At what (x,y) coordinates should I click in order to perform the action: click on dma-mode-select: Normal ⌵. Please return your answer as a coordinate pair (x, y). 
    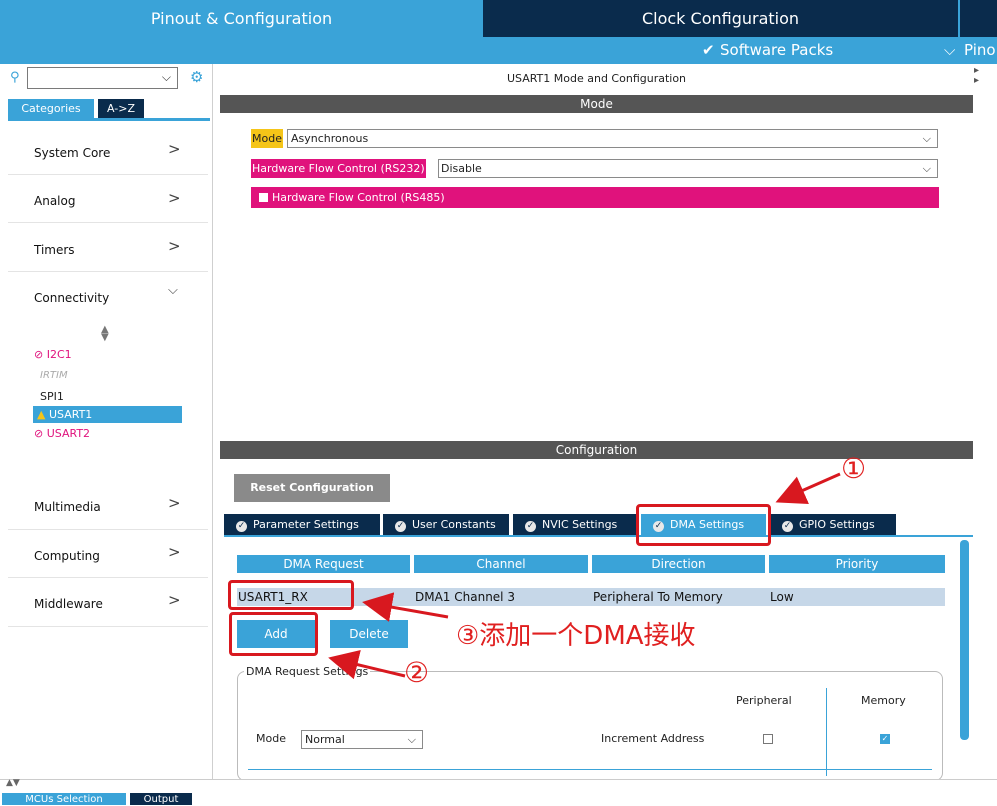
    Looking at the image, I should click on (362, 739).